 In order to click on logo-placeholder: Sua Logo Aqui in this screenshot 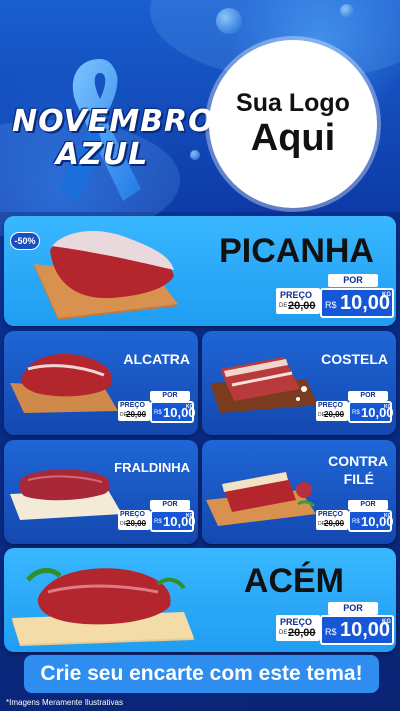, I will do `click(293, 124)`.